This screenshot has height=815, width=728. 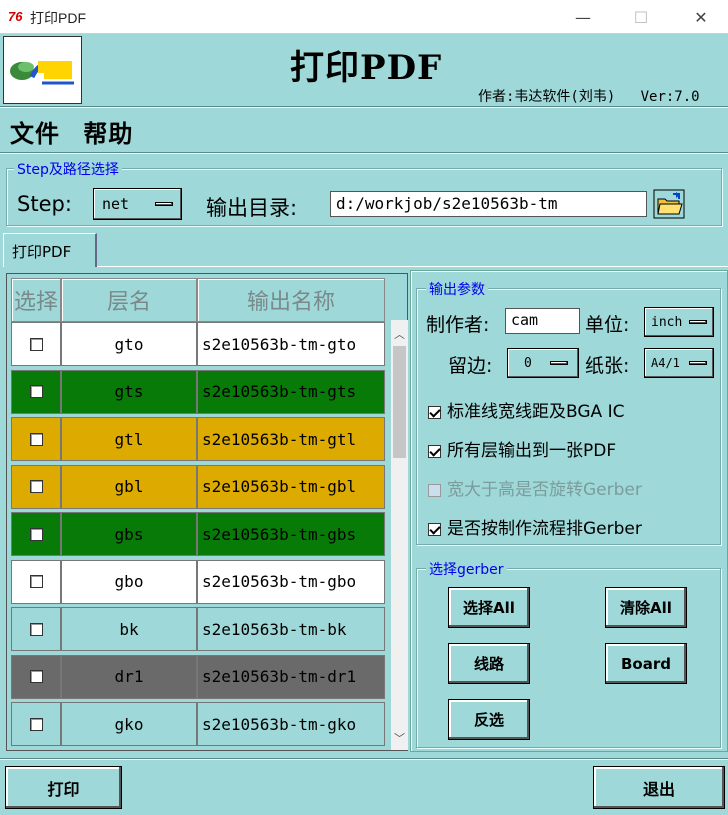 I want to click on step-value: net, so click(x=116, y=204).